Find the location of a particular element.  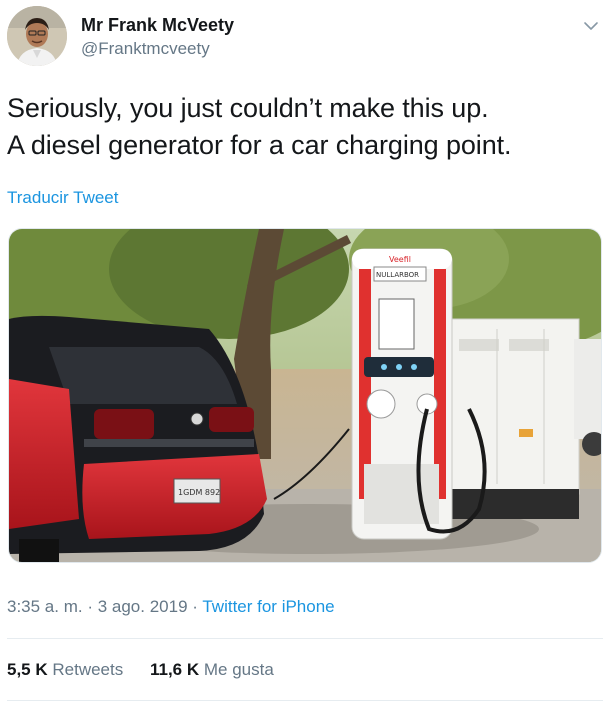

user-handle: @Franktmcveety is located at coordinates (157, 49).